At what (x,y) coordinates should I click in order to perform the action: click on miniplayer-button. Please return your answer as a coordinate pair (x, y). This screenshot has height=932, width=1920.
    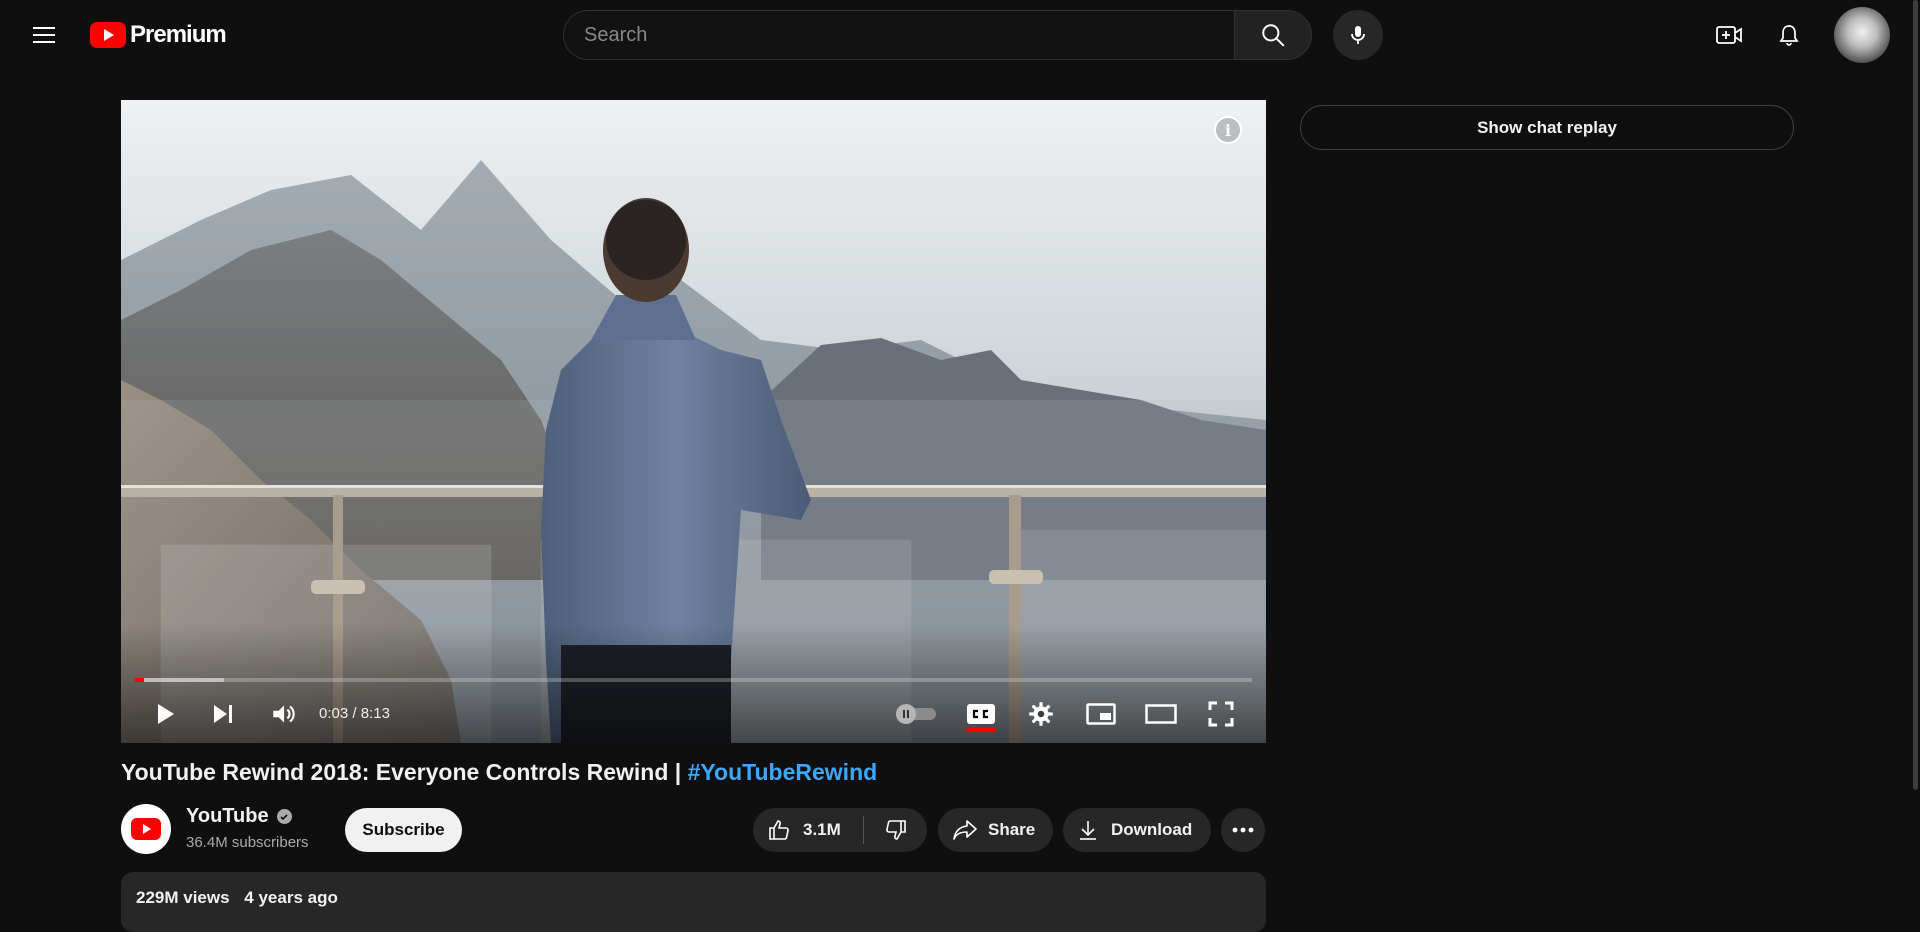
    Looking at the image, I should click on (1101, 714).